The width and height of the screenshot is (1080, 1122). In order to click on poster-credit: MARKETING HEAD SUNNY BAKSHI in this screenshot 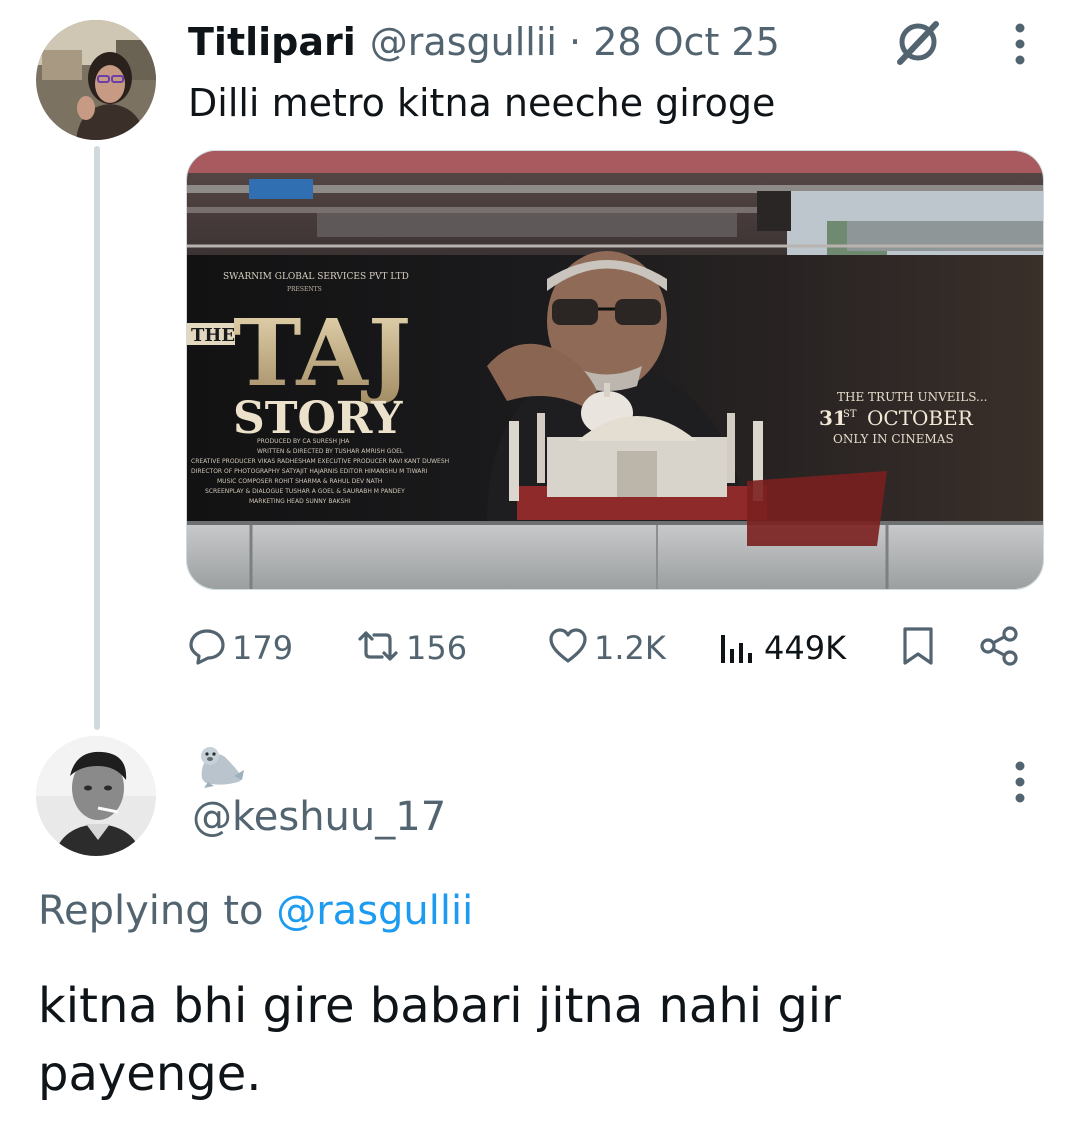, I will do `click(300, 501)`.